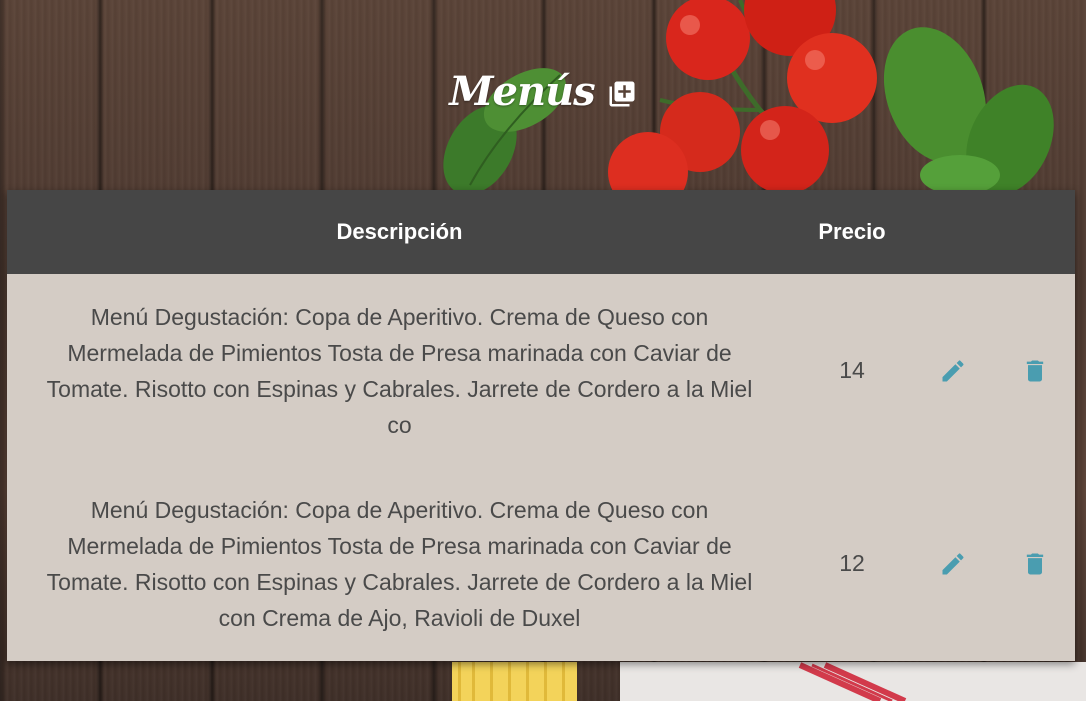 The height and width of the screenshot is (701, 1086). I want to click on column-header-price: Precio, so click(852, 231).